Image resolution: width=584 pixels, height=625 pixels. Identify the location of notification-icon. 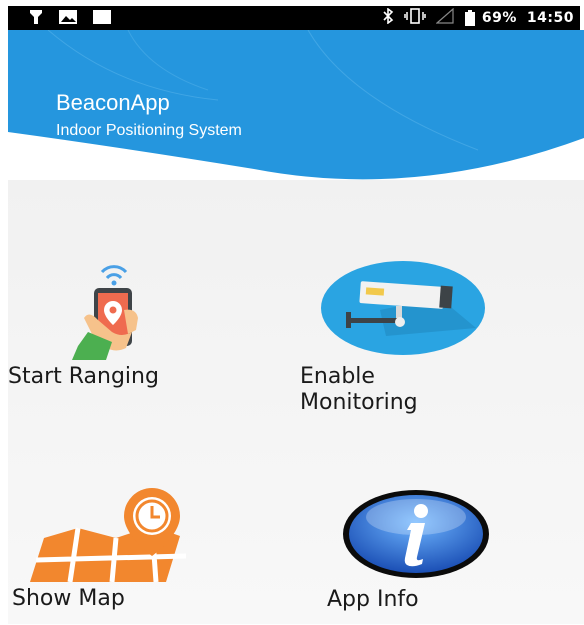
(102, 19).